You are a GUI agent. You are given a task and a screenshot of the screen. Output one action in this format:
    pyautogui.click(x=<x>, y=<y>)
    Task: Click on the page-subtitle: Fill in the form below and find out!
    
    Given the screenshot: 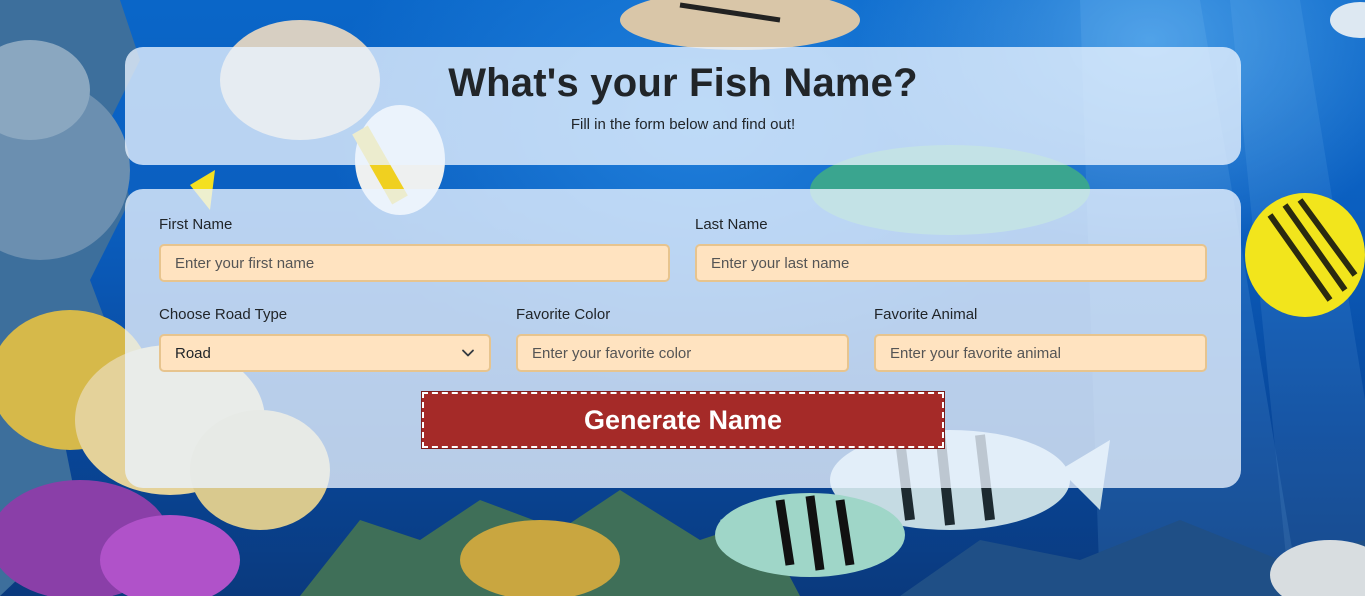 What is the action you would take?
    pyautogui.click(x=683, y=124)
    